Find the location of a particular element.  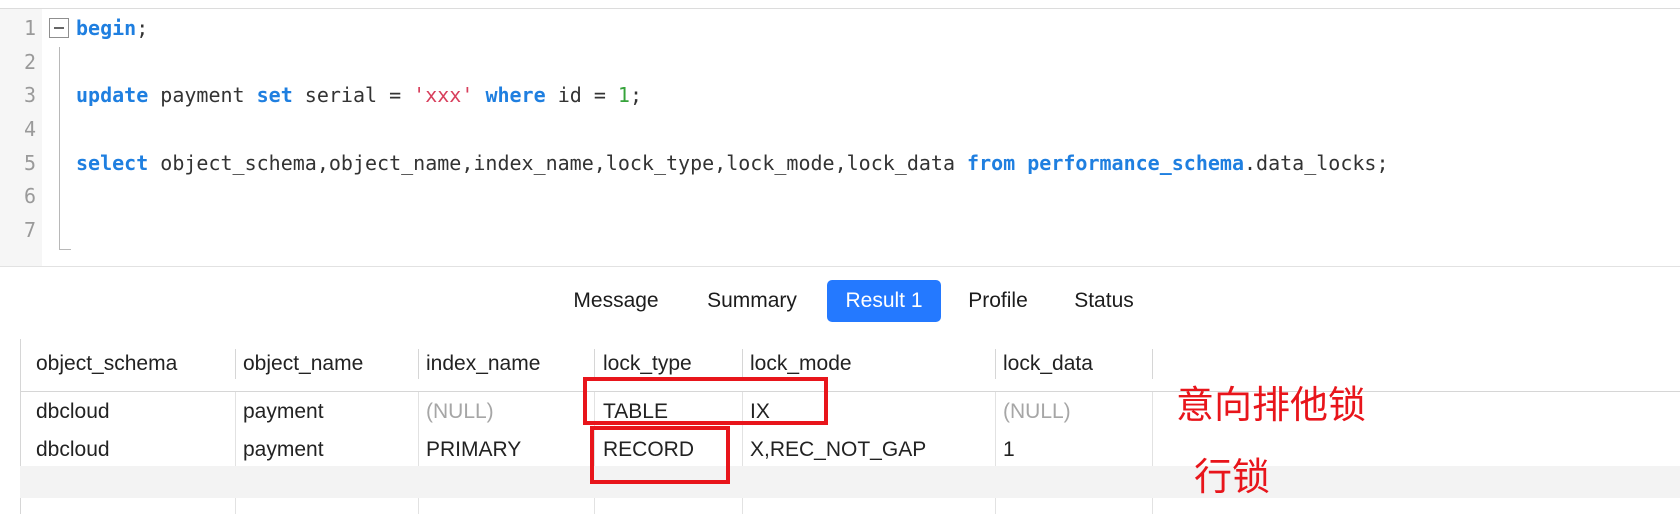

keyword-set: set is located at coordinates (274, 95).